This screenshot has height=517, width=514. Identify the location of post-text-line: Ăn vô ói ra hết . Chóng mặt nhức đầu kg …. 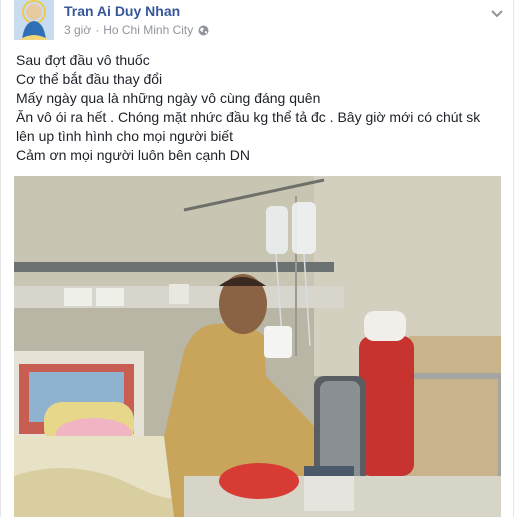
(248, 117).